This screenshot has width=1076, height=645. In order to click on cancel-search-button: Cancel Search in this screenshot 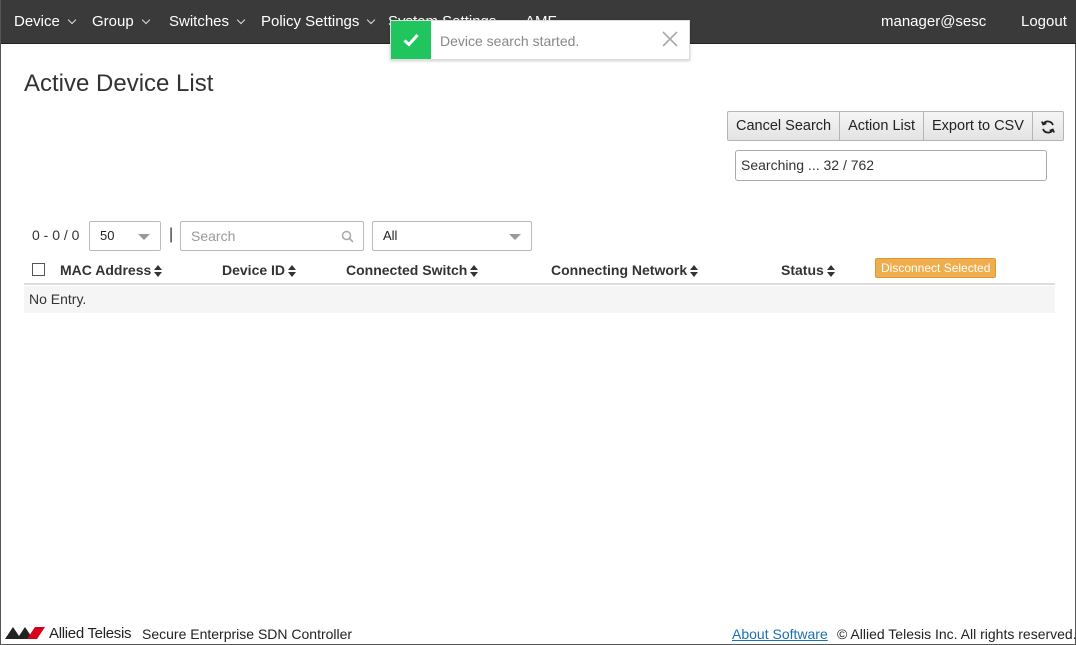, I will do `click(784, 126)`.